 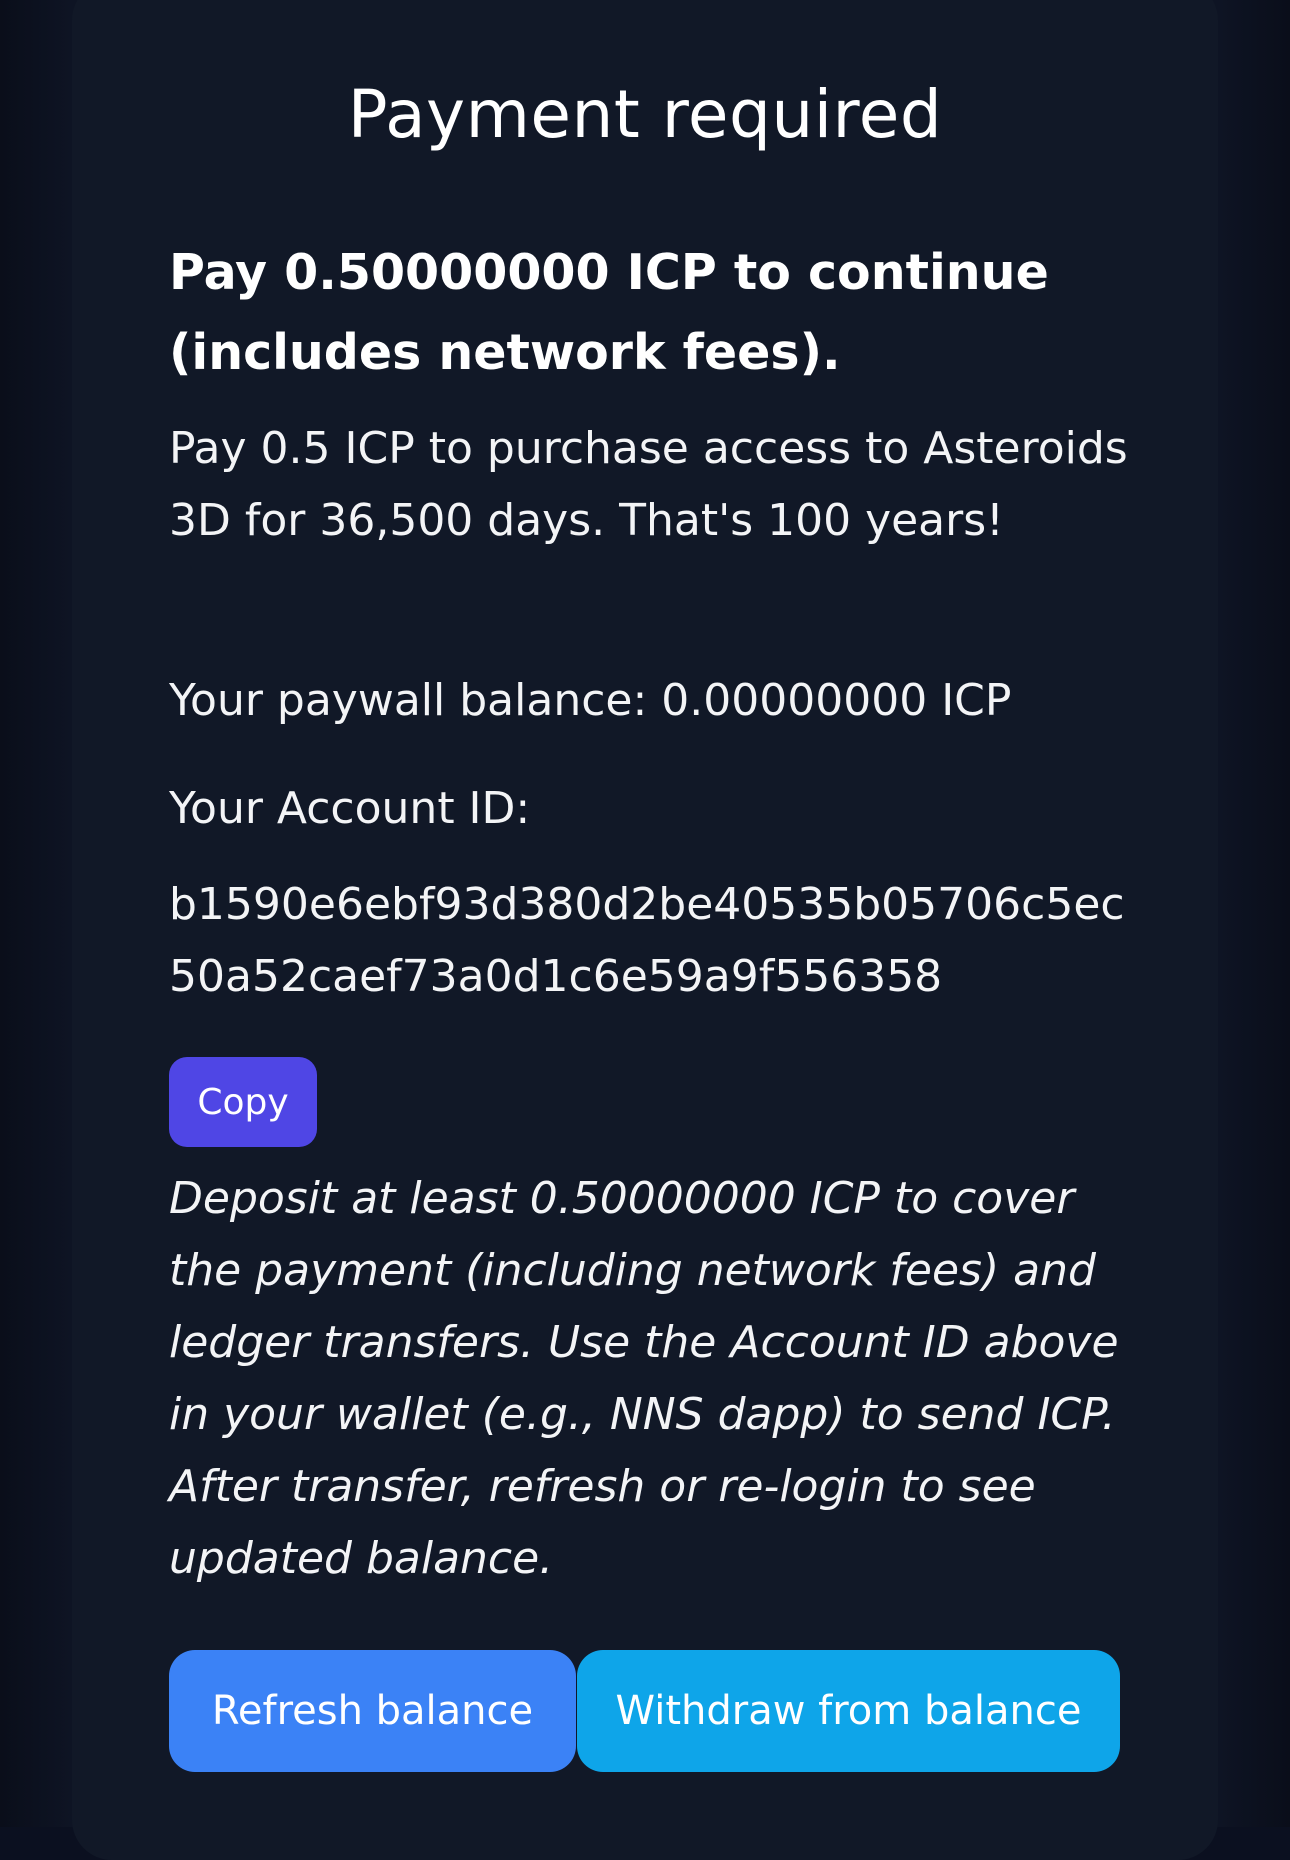 What do you see at coordinates (848, 1711) in the screenshot?
I see `withdraw-button: Withdraw from balance` at bounding box center [848, 1711].